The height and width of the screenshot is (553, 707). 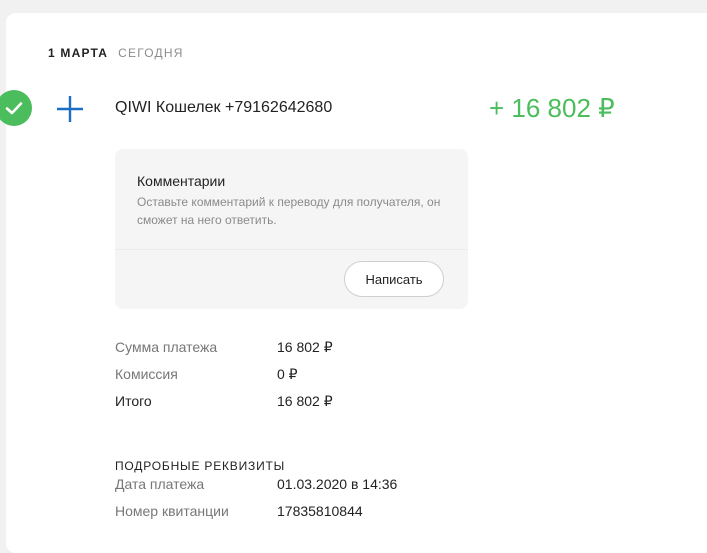 I want to click on detail-label: Номер квитанции, so click(x=172, y=511).